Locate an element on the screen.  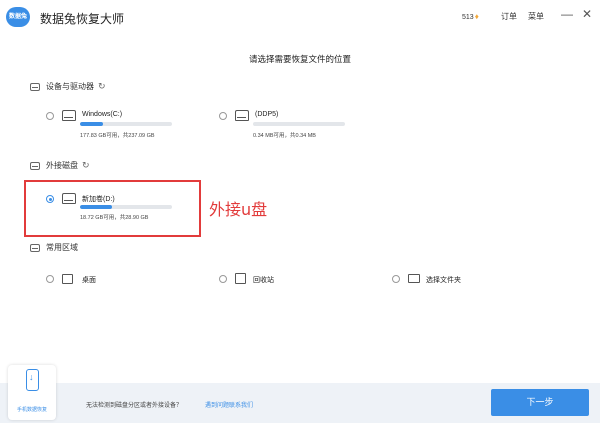
minimize-button: — is located at coordinates (567, 14).